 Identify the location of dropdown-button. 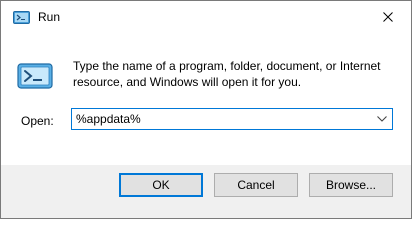
(382, 119).